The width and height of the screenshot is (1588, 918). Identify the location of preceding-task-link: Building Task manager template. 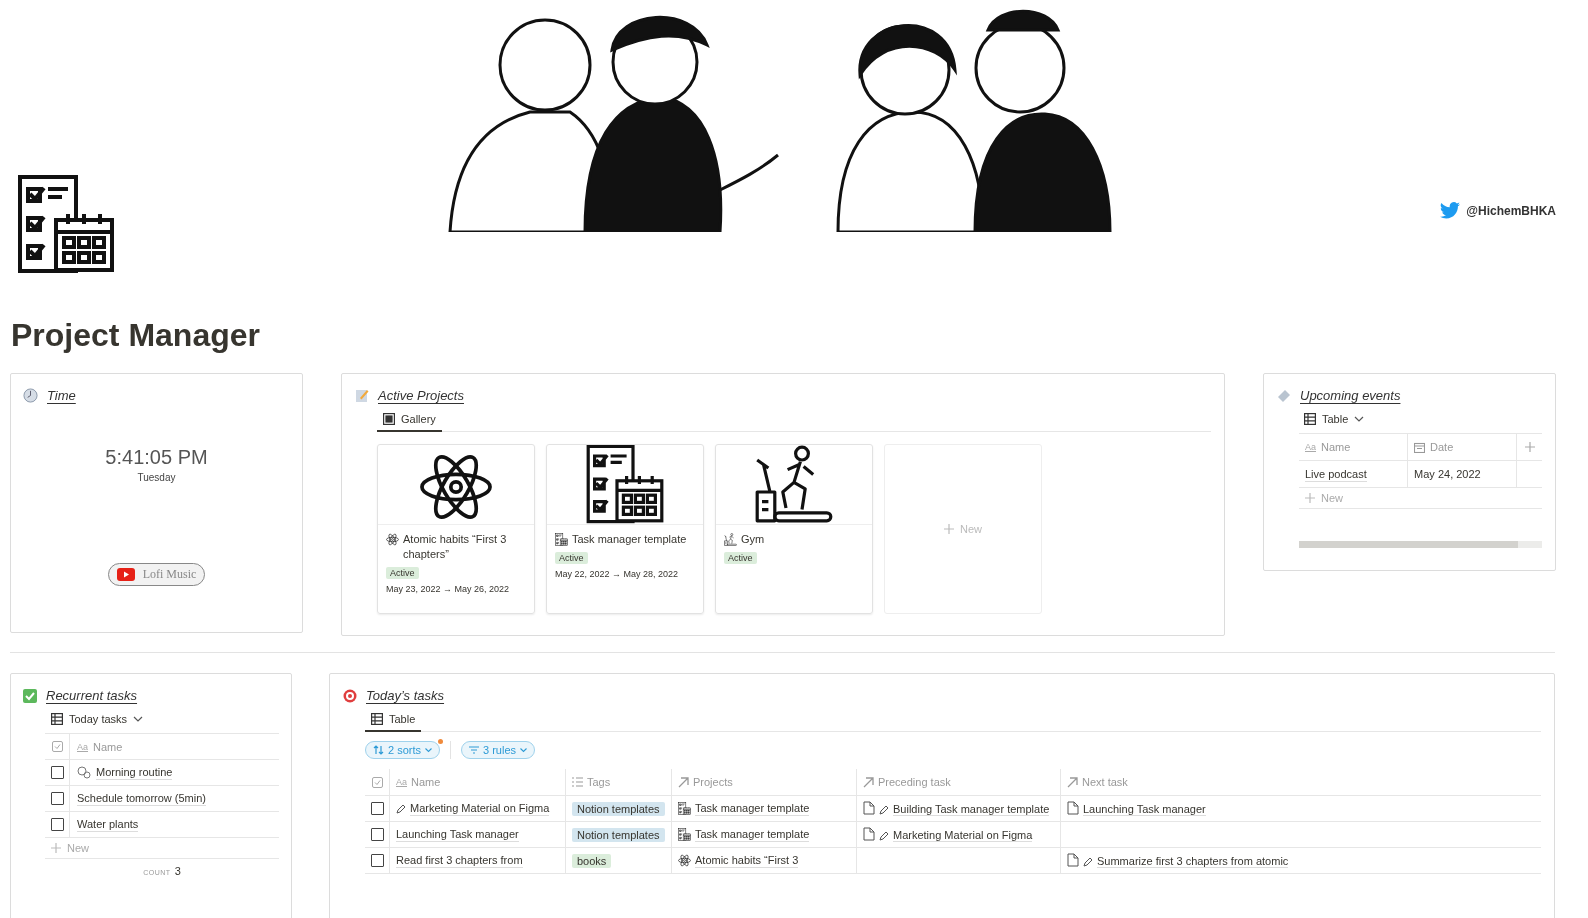
(971, 809).